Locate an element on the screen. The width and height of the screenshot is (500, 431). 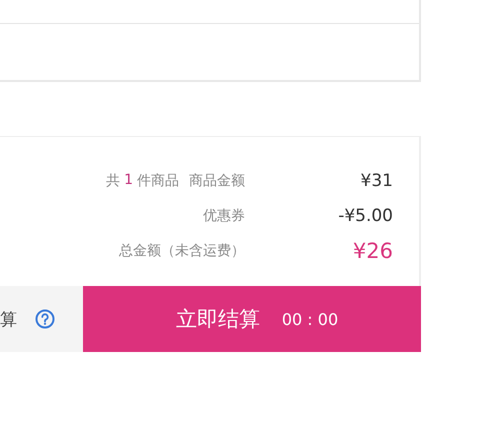
item-count-label: 件商品 is located at coordinates (158, 181).